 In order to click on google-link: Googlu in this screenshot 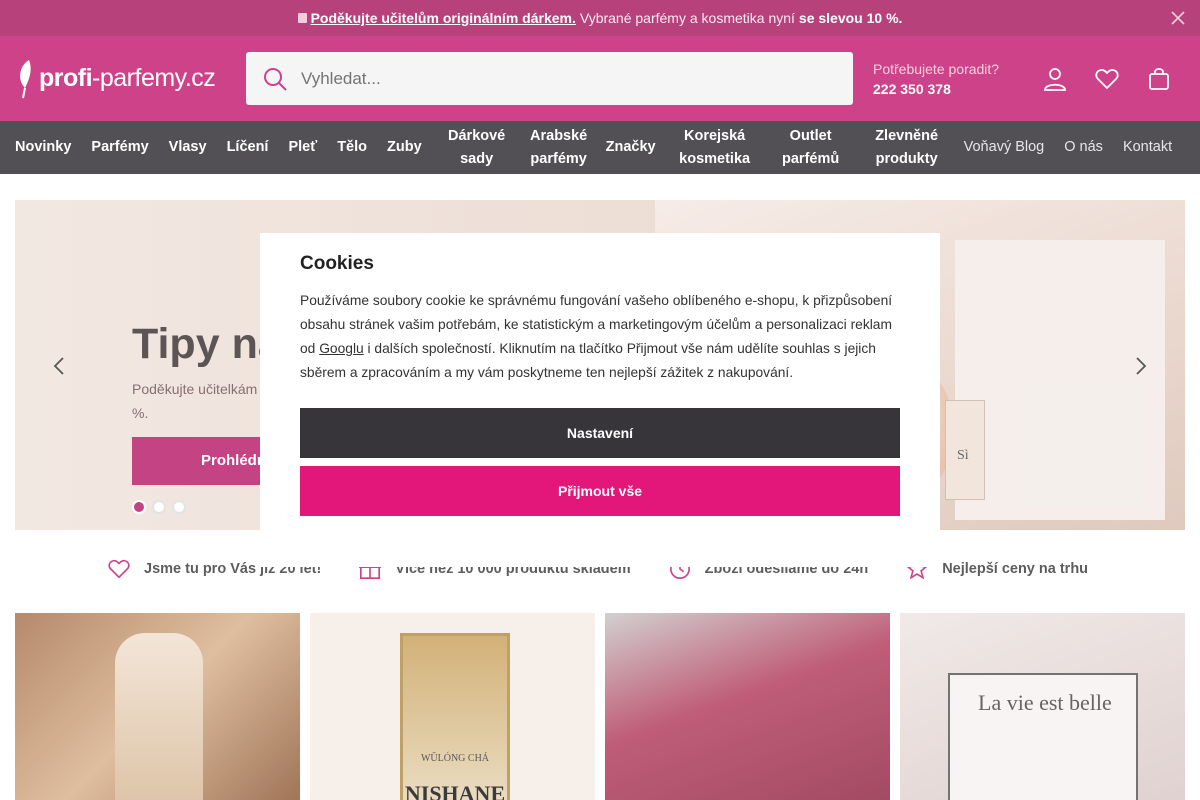, I will do `click(341, 348)`.